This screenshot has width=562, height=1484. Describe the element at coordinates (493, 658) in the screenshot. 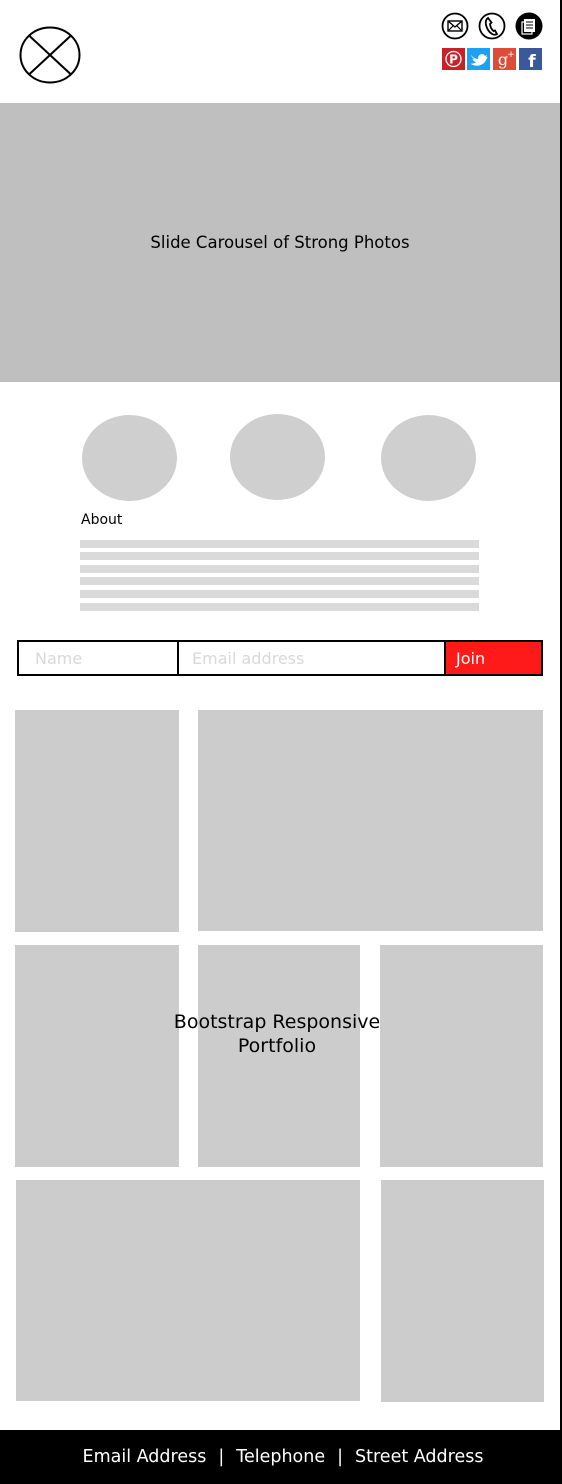

I see `join-button: Join` at that location.